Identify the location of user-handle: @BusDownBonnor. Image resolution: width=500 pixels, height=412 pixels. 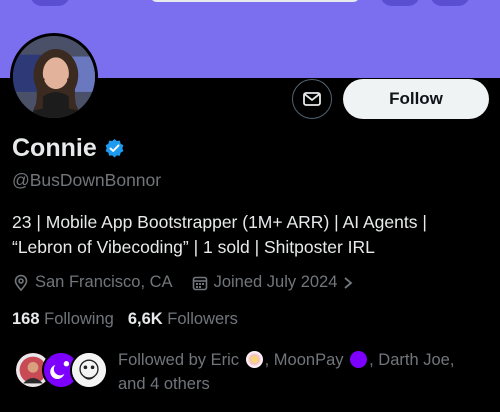
(87, 180).